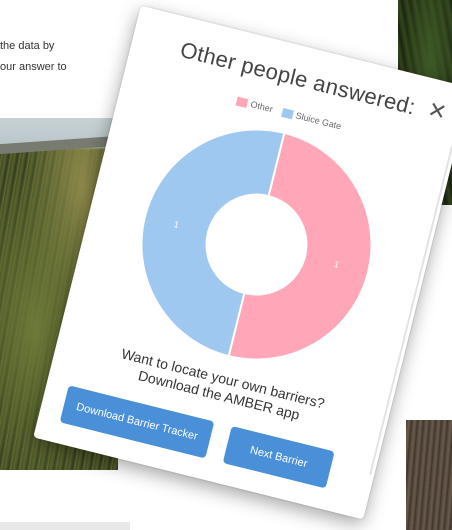 The width and height of the screenshot is (452, 530). Describe the element at coordinates (278, 457) in the screenshot. I see `next-barrier-button: Next Barrier` at that location.